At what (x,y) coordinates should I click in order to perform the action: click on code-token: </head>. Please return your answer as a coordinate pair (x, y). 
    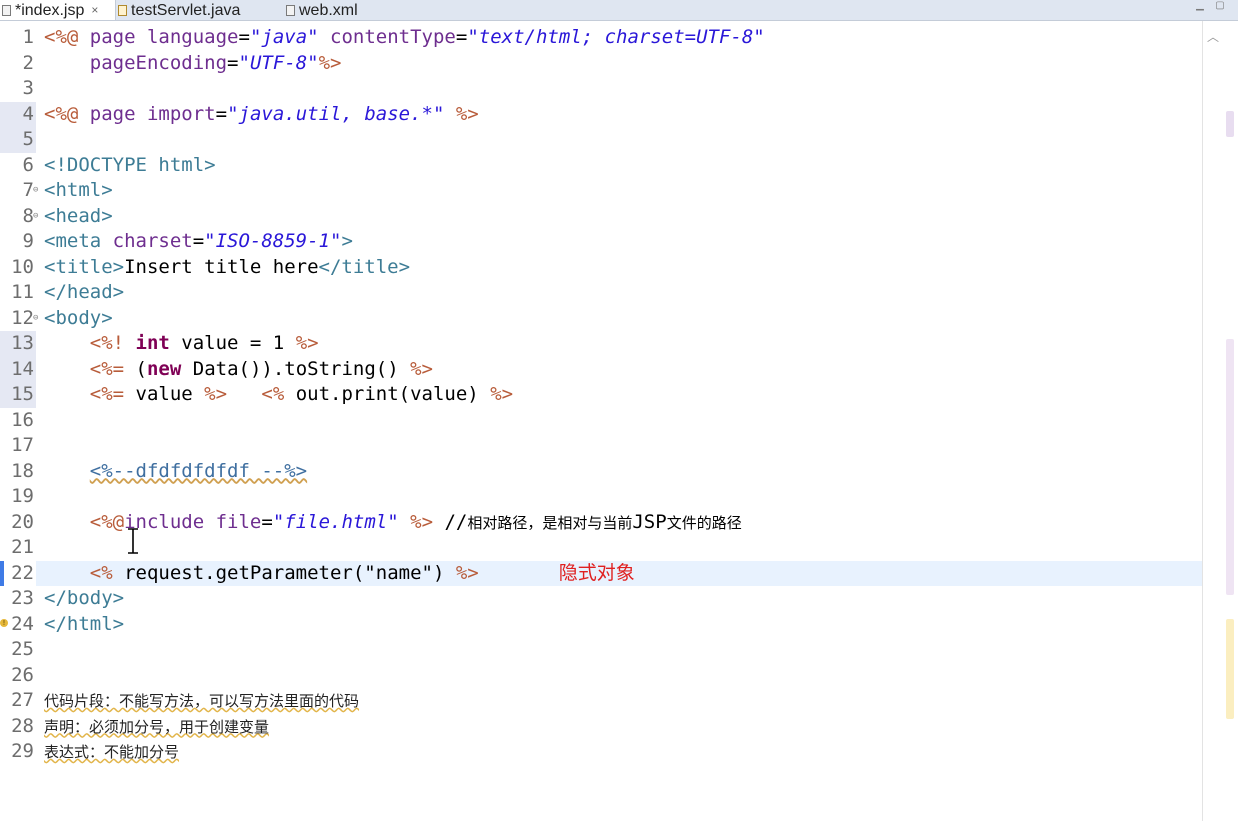
    Looking at the image, I should click on (84, 292).